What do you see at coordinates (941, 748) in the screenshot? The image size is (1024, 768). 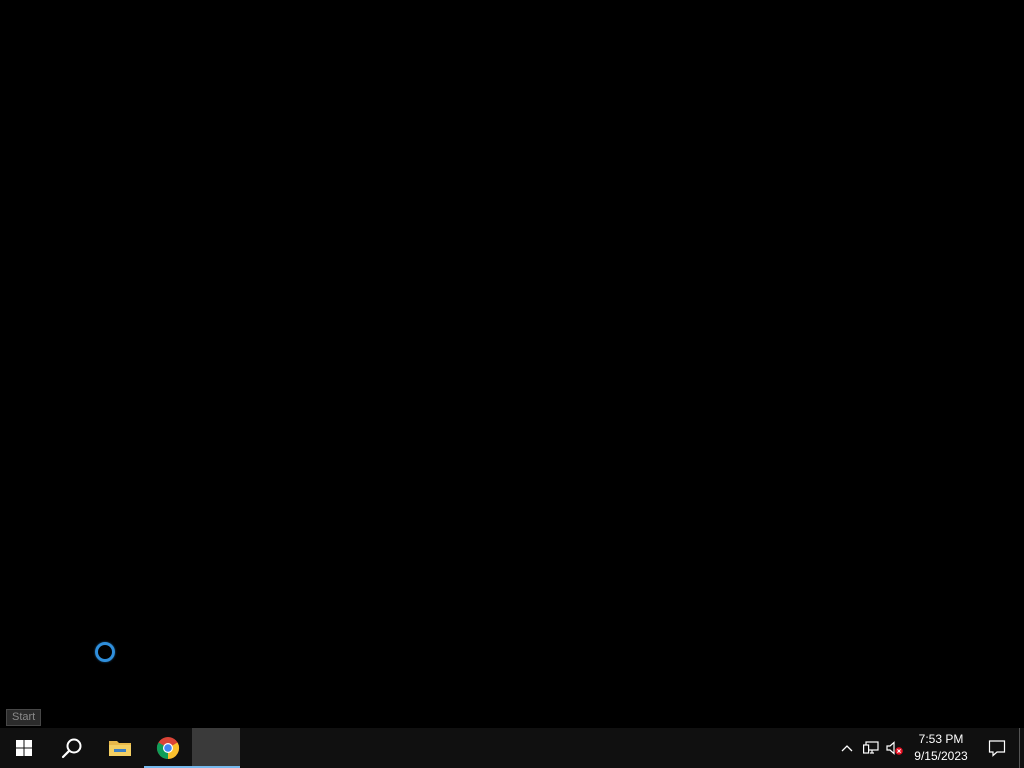 I see `clock: 7:53 PM 9/15/2023` at bounding box center [941, 748].